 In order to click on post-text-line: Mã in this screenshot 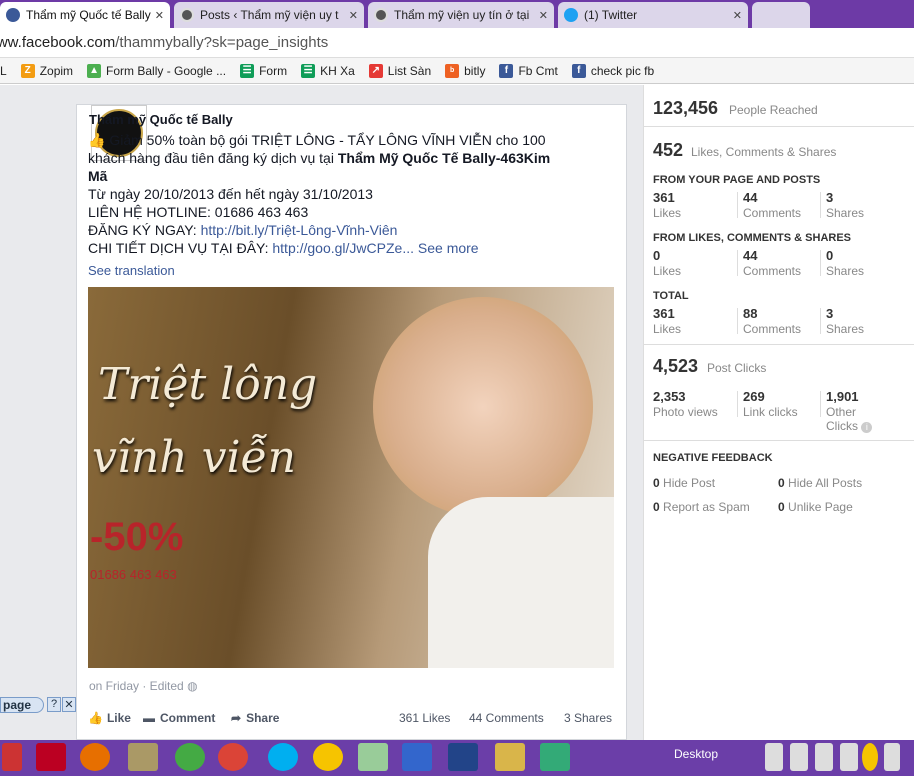, I will do `click(98, 176)`.